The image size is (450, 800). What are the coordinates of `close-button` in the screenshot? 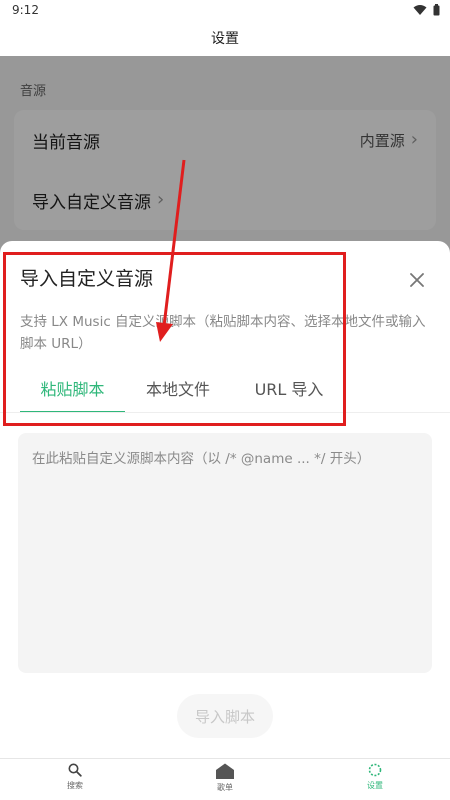 It's located at (417, 280).